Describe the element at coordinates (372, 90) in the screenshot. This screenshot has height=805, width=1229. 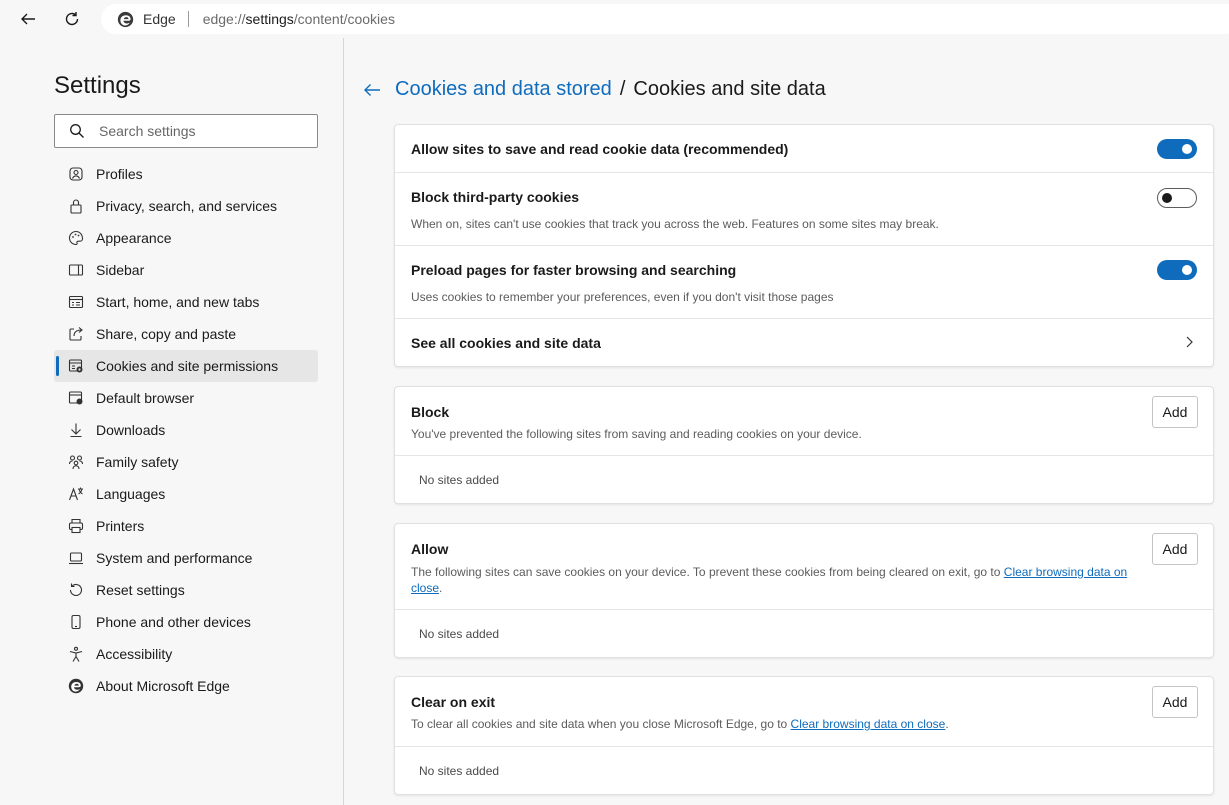
I see `back-arrow-icon` at that location.